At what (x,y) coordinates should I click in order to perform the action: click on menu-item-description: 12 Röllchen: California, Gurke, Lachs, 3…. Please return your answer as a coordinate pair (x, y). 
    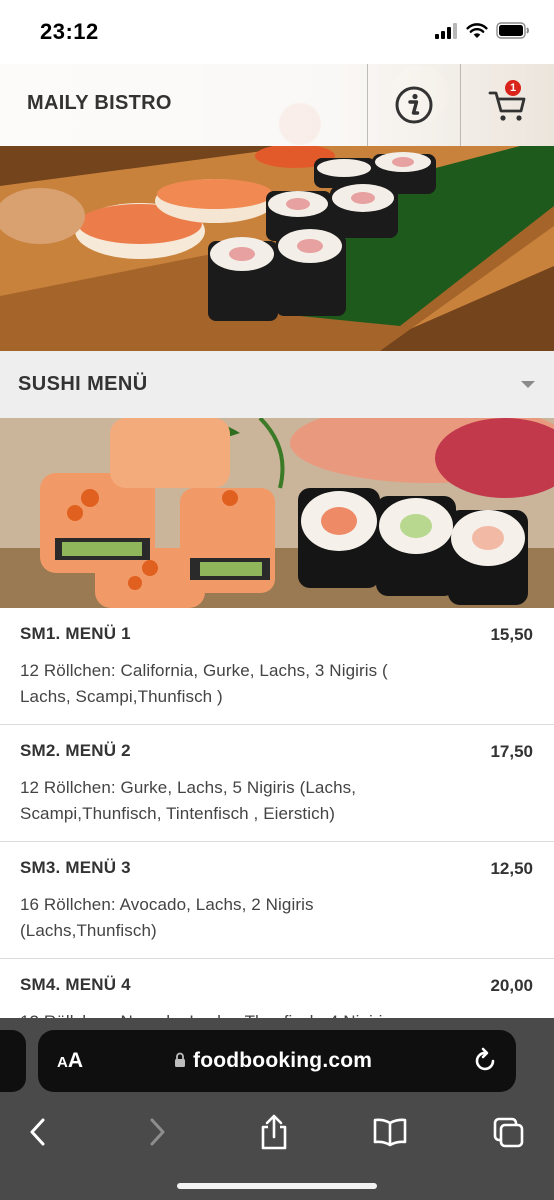
    Looking at the image, I should click on (204, 683).